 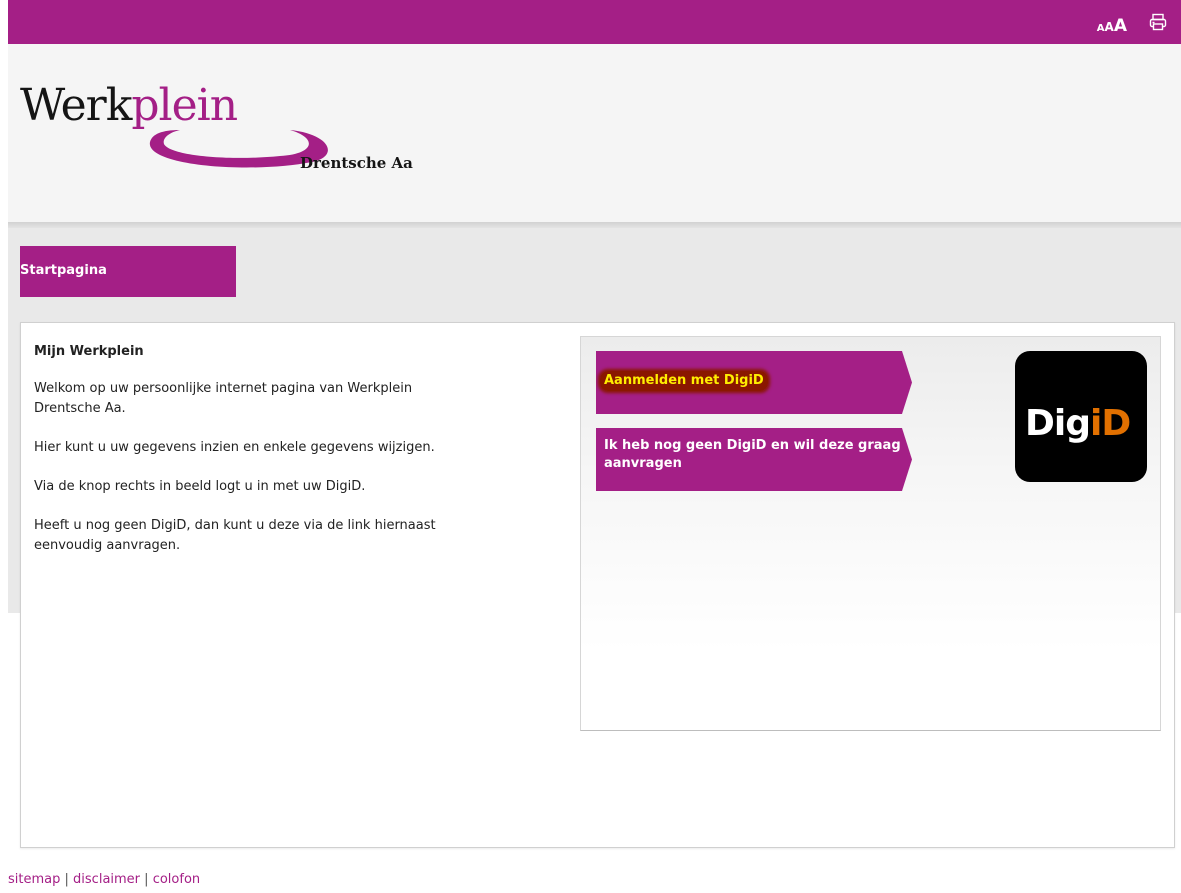 What do you see at coordinates (1120, 26) in the screenshot?
I see `font-size-large-button: A` at bounding box center [1120, 26].